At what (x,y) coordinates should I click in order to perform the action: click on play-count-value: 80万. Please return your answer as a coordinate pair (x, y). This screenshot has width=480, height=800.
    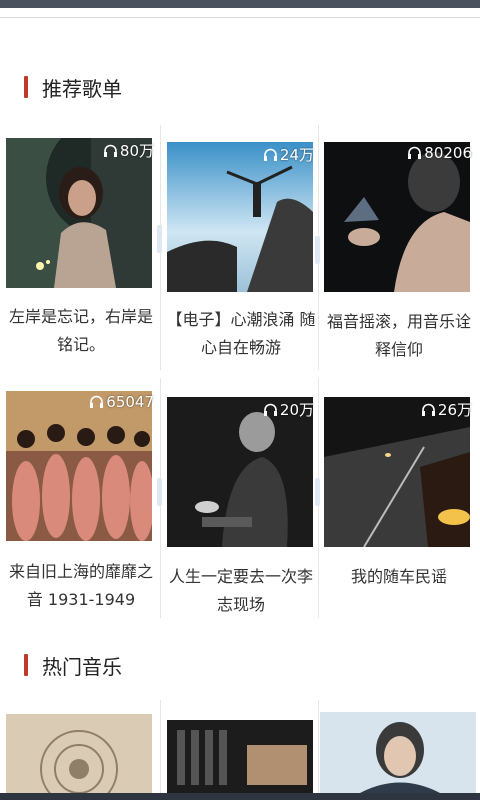
    Looking at the image, I should click on (136, 151).